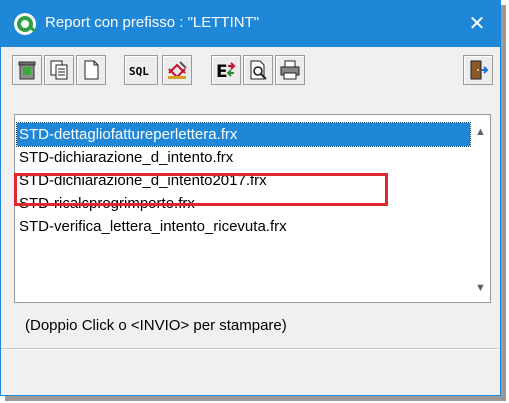 The image size is (509, 403). Describe the element at coordinates (243, 157) in the screenshot. I see `list-item: STD-dichiarazione_d_intento.frx` at that location.